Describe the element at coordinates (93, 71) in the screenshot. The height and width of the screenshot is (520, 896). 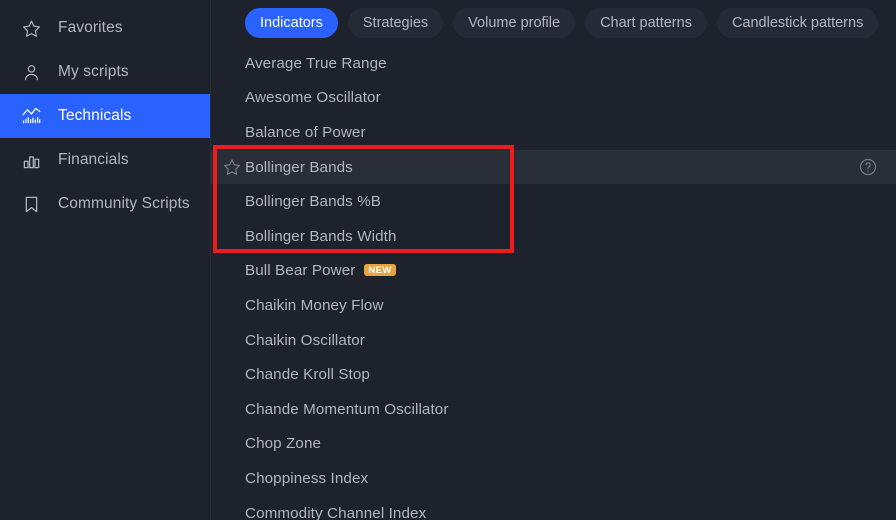
I see `sidebar-item-label: My scripts` at that location.